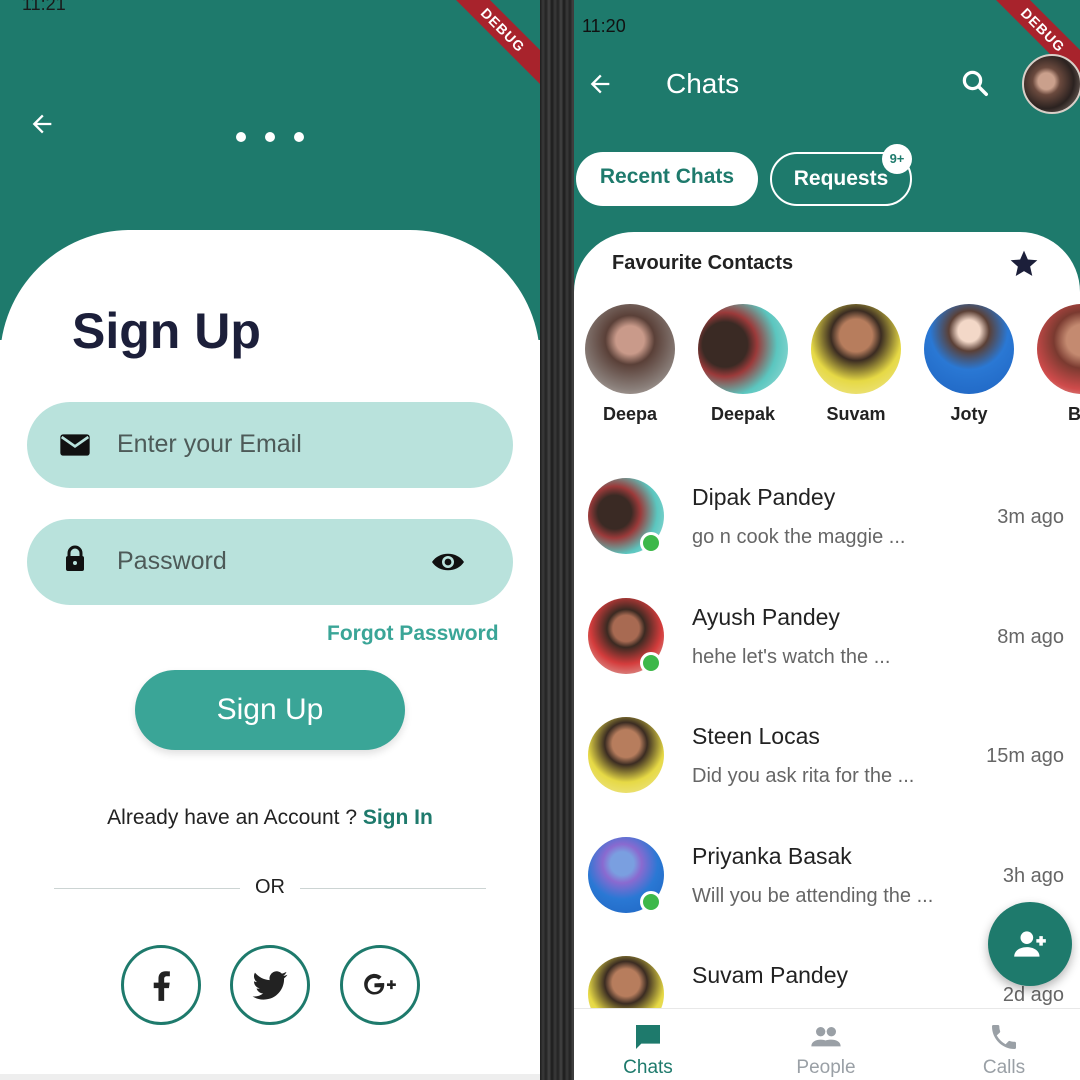  What do you see at coordinates (826, 1067) in the screenshot?
I see `nav-label: People` at bounding box center [826, 1067].